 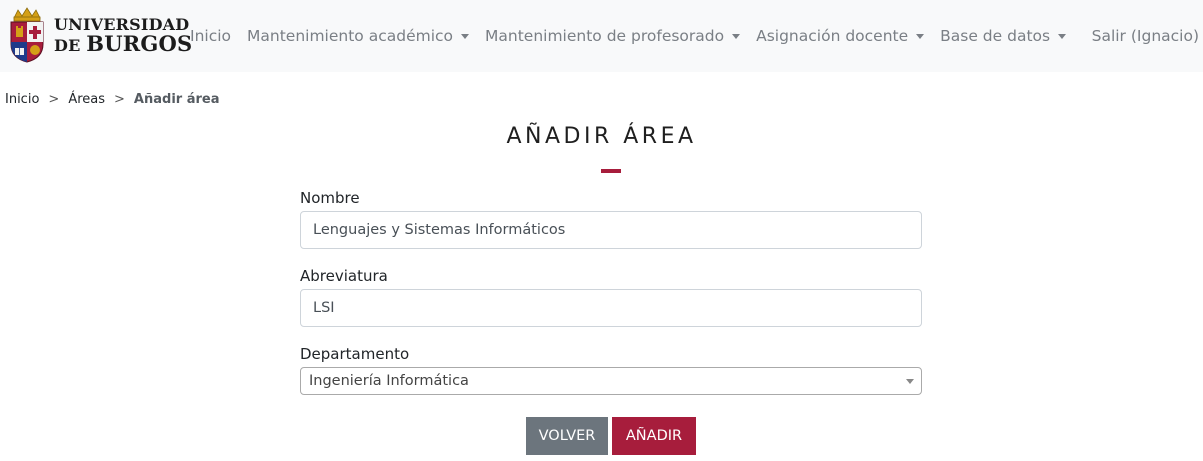 I want to click on departamento-selected-value: Ingeniería Informática, so click(x=389, y=381).